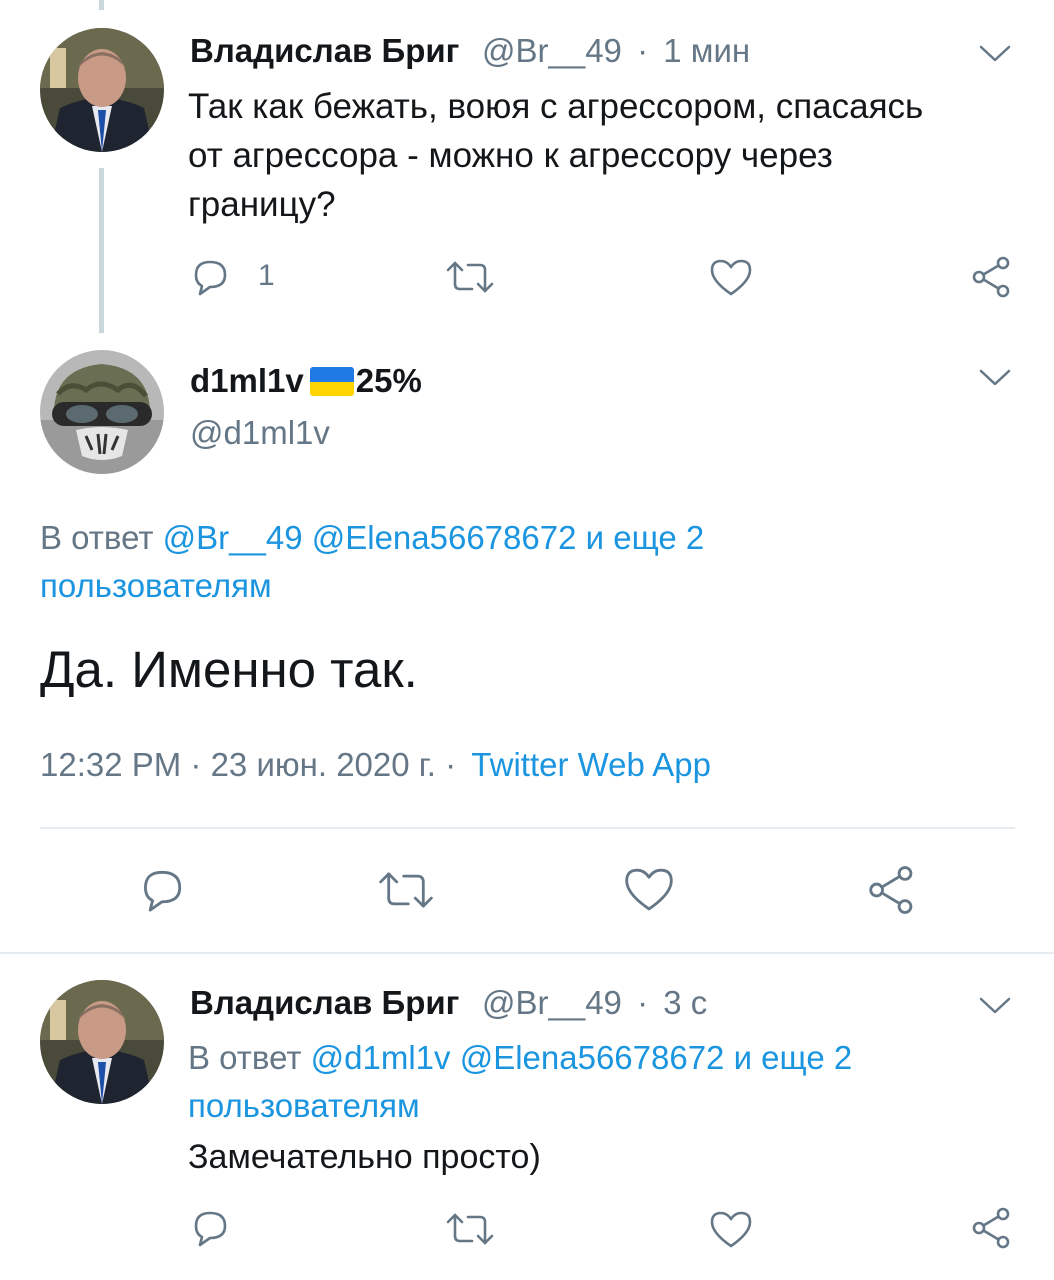 Image resolution: width=1054 pixels, height=1280 pixels. Describe the element at coordinates (527, 953) in the screenshot. I see `section-divider` at that location.